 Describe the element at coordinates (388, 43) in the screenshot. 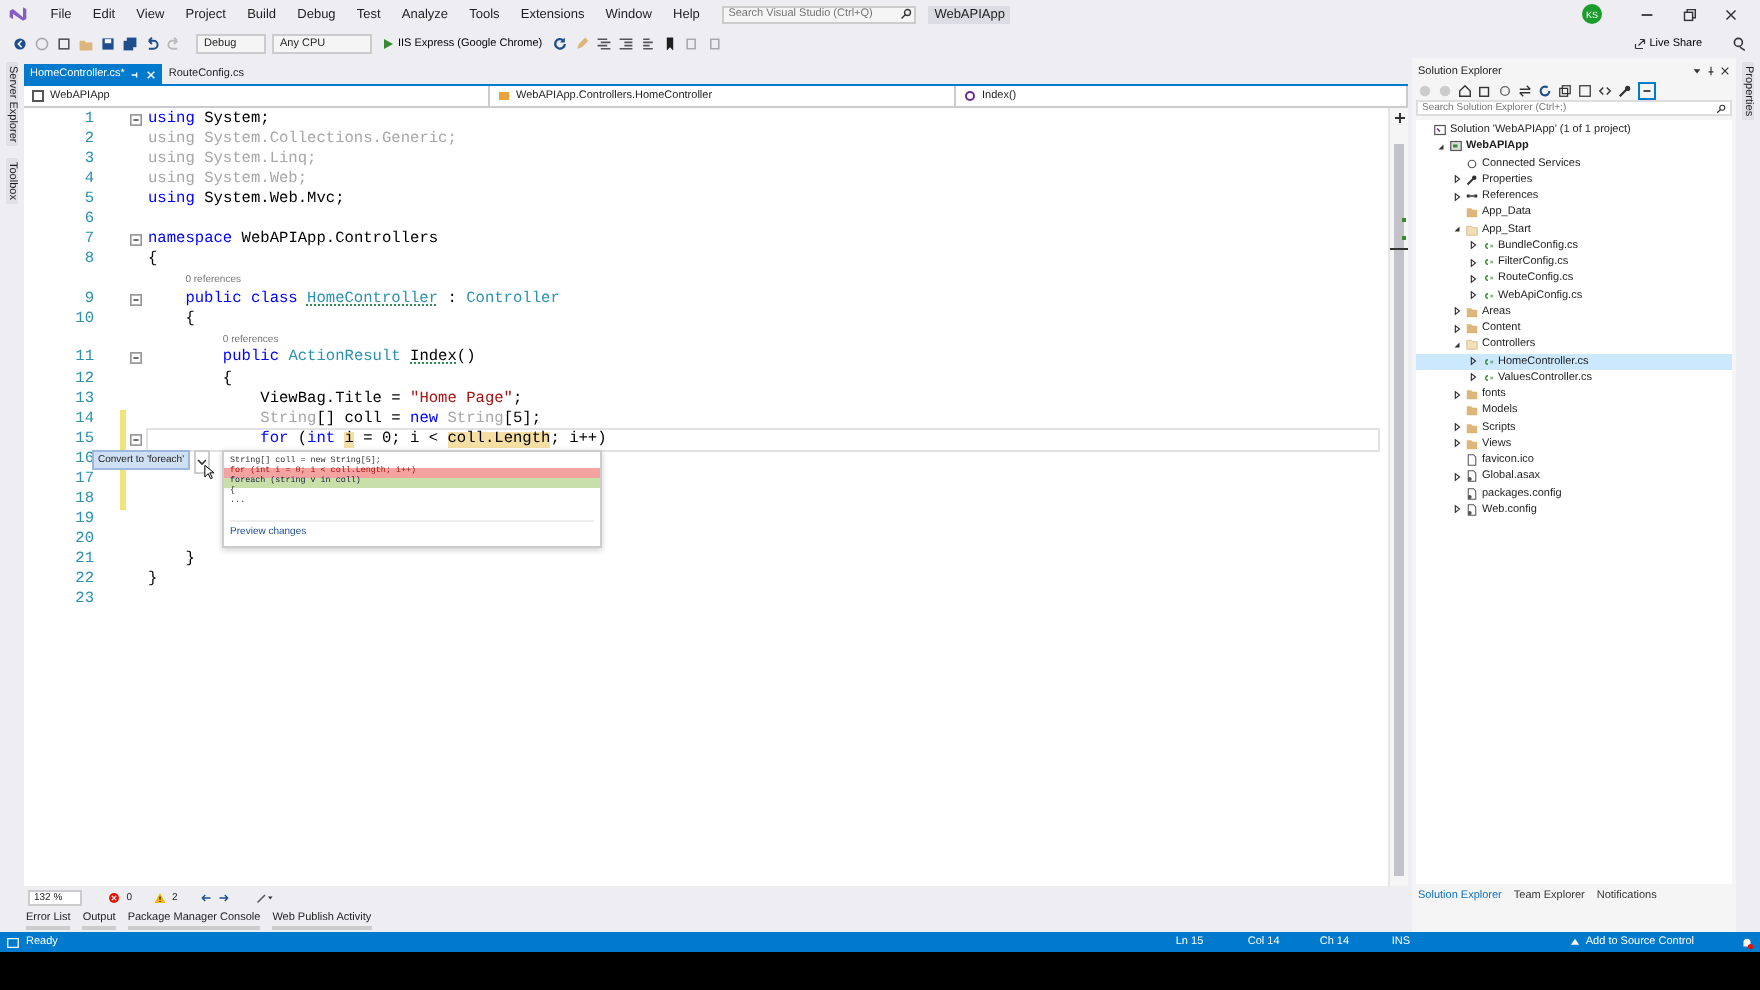

I see `play-icon` at that location.